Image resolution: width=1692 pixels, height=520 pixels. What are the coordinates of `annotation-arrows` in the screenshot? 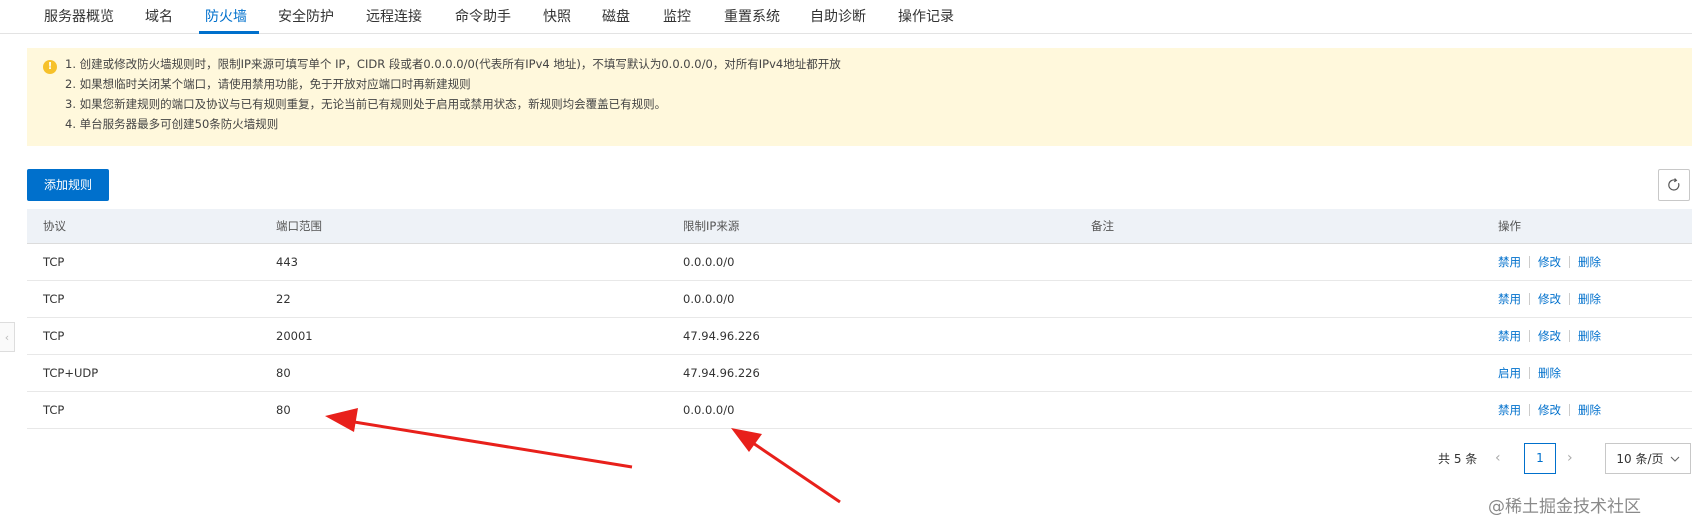 It's located at (583, 456).